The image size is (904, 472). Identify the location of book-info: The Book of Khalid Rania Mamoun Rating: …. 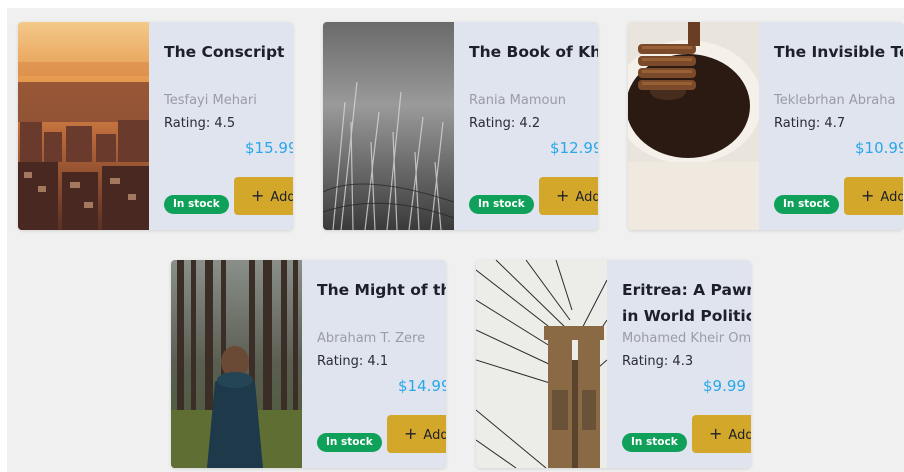
(526, 126).